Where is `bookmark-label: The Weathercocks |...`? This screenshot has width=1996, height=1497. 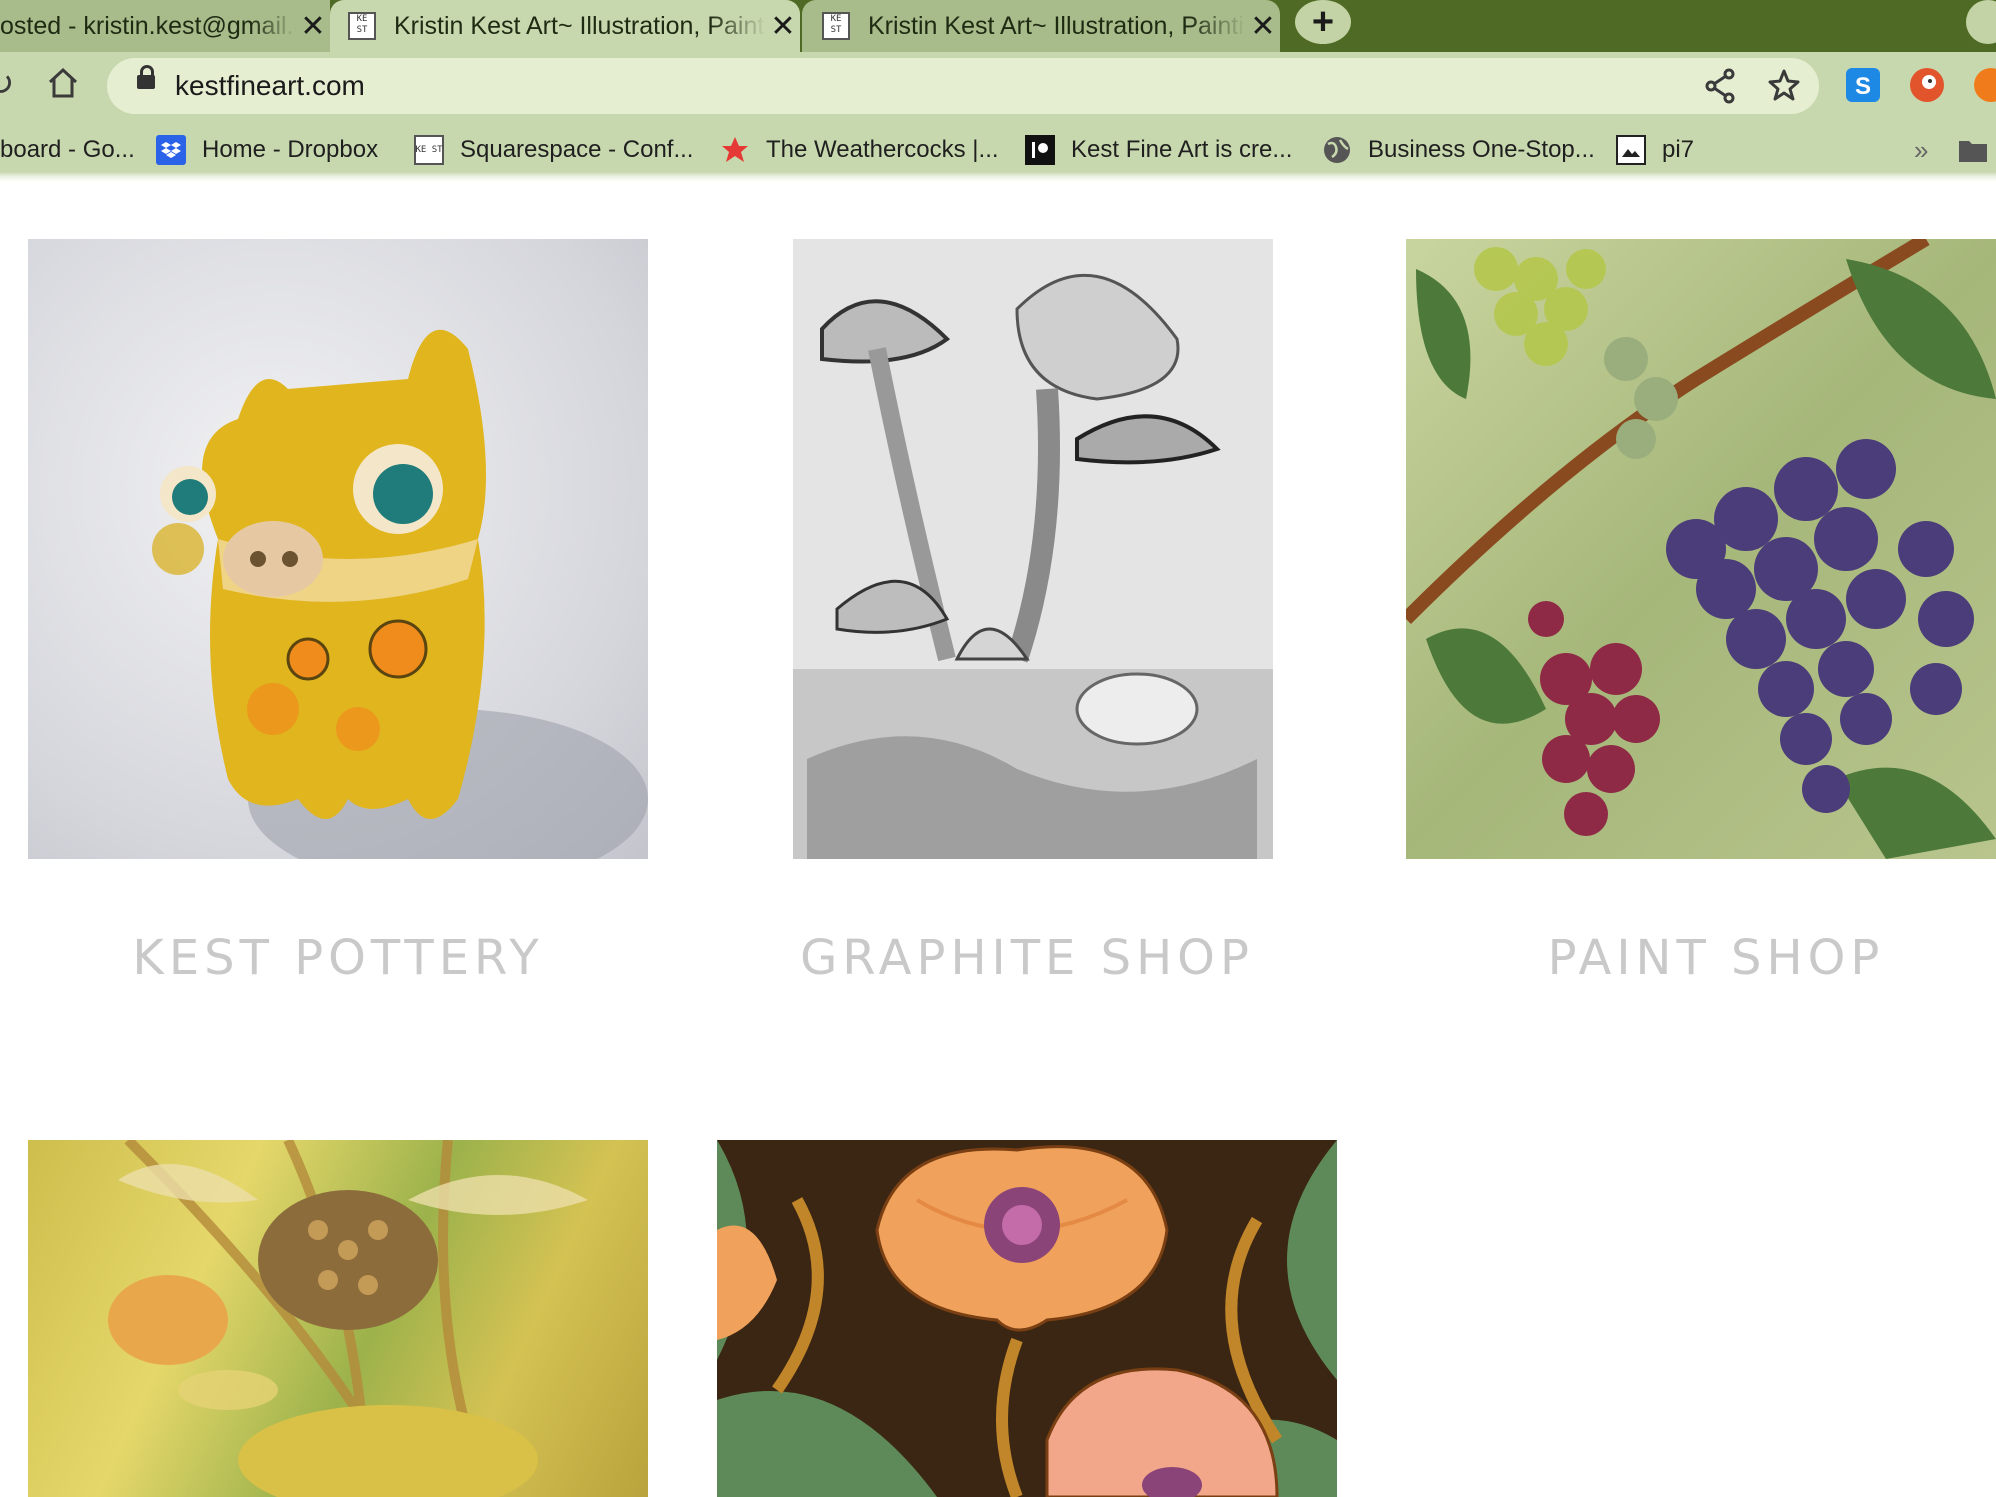
bookmark-label: The Weathercocks |... is located at coordinates (882, 149).